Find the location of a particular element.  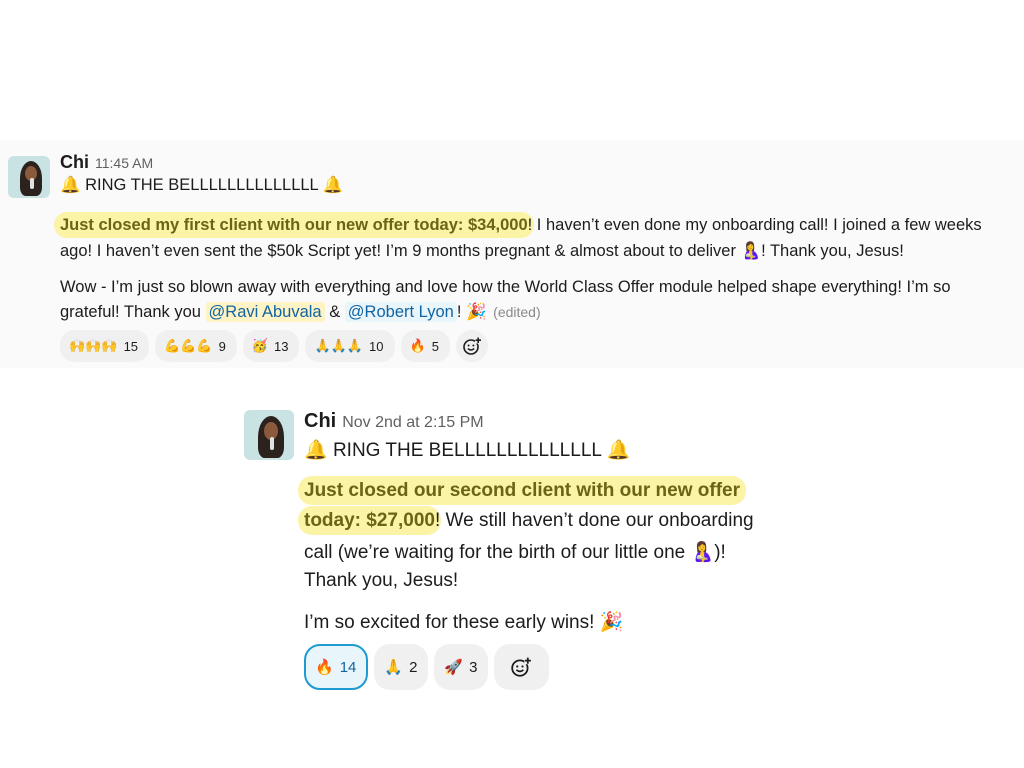

folded-hands-icon: 🙏 is located at coordinates (394, 667).